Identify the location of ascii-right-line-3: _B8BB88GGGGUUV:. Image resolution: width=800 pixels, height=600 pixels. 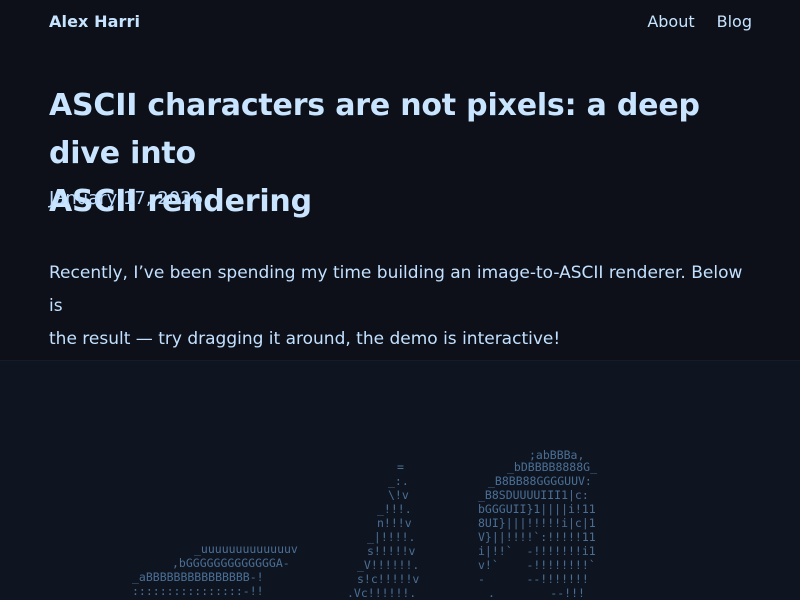
(540, 481).